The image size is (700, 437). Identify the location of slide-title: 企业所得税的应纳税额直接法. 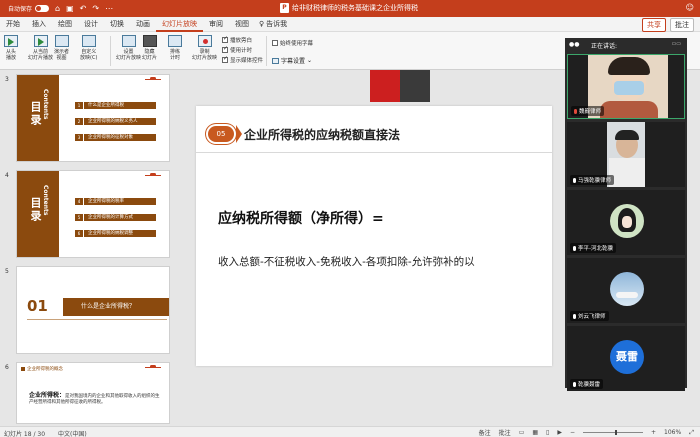
(322, 134).